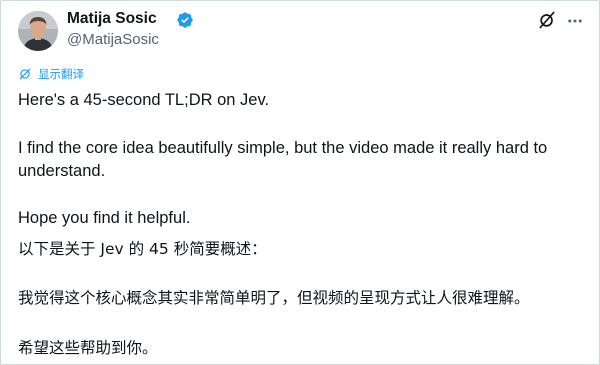  What do you see at coordinates (274, 298) in the screenshot?
I see `post-text-line-cn: 我觉得这个核心概念其实非常简单明了，但视频的呈现方式让人很难理解。` at bounding box center [274, 298].